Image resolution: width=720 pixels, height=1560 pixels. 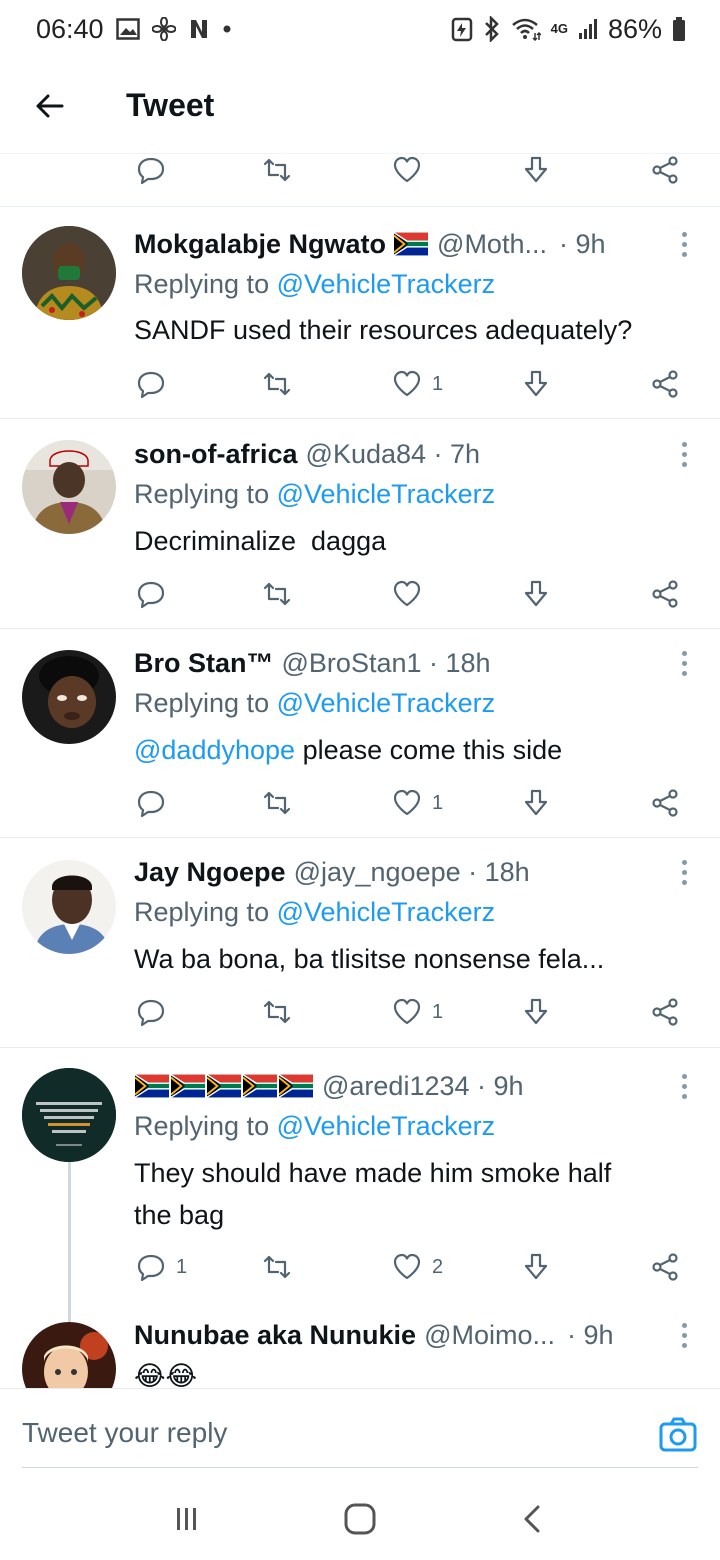 I want to click on page-title: Tweet, so click(x=170, y=105).